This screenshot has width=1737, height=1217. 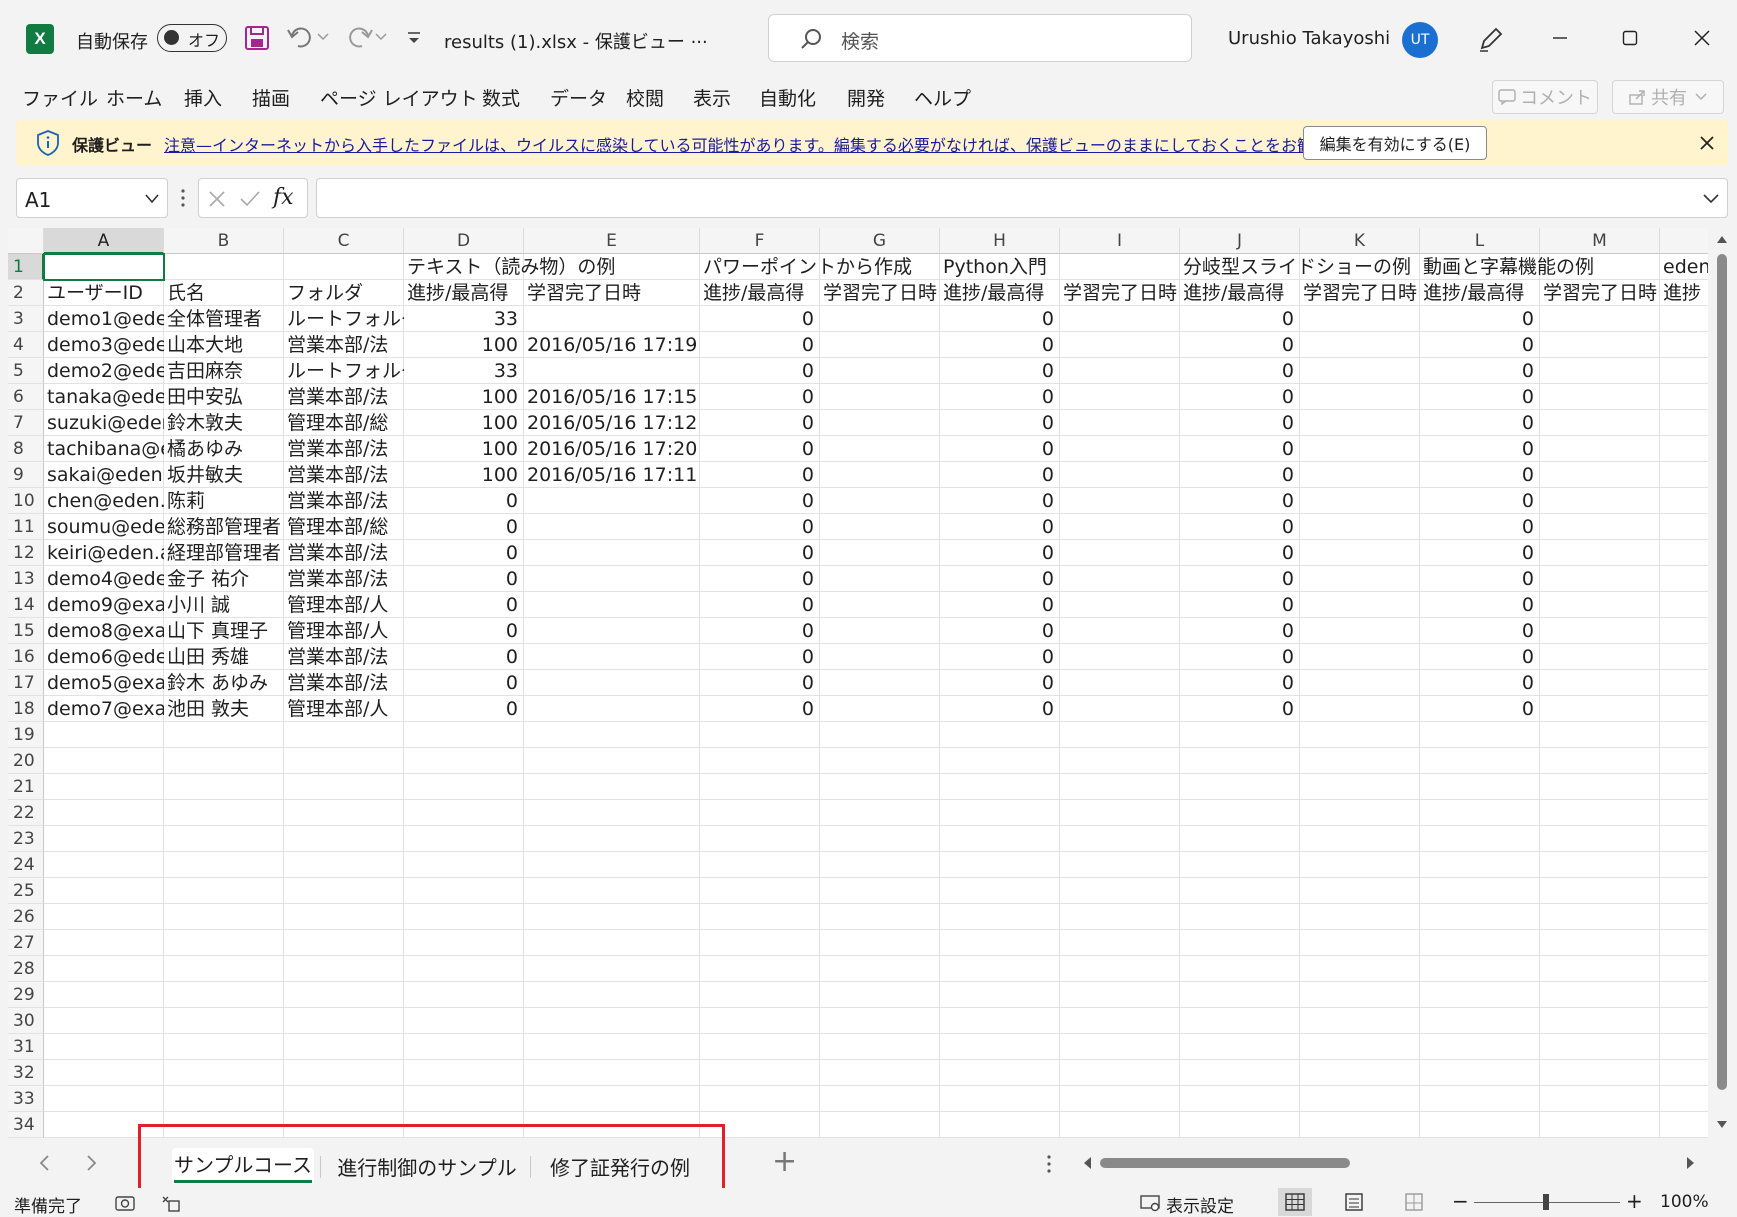 I want to click on row-header: 17, so click(x=26, y=683).